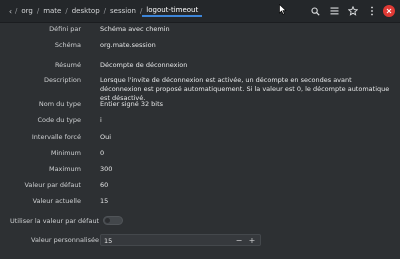 This screenshot has width=400, height=259. Describe the element at coordinates (67, 45) in the screenshot. I see `schema-label: Schéma` at that location.